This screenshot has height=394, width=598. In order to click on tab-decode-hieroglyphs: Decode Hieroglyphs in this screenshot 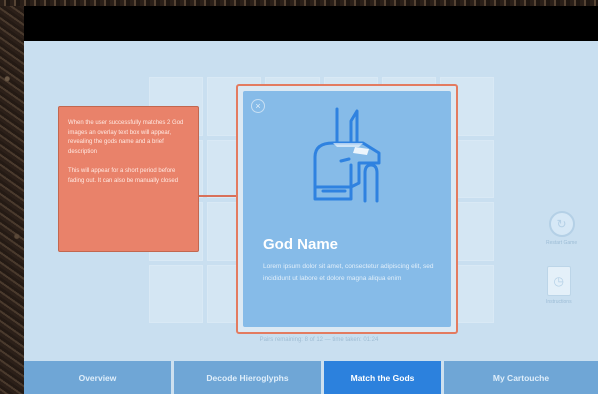, I will do `click(247, 377)`.